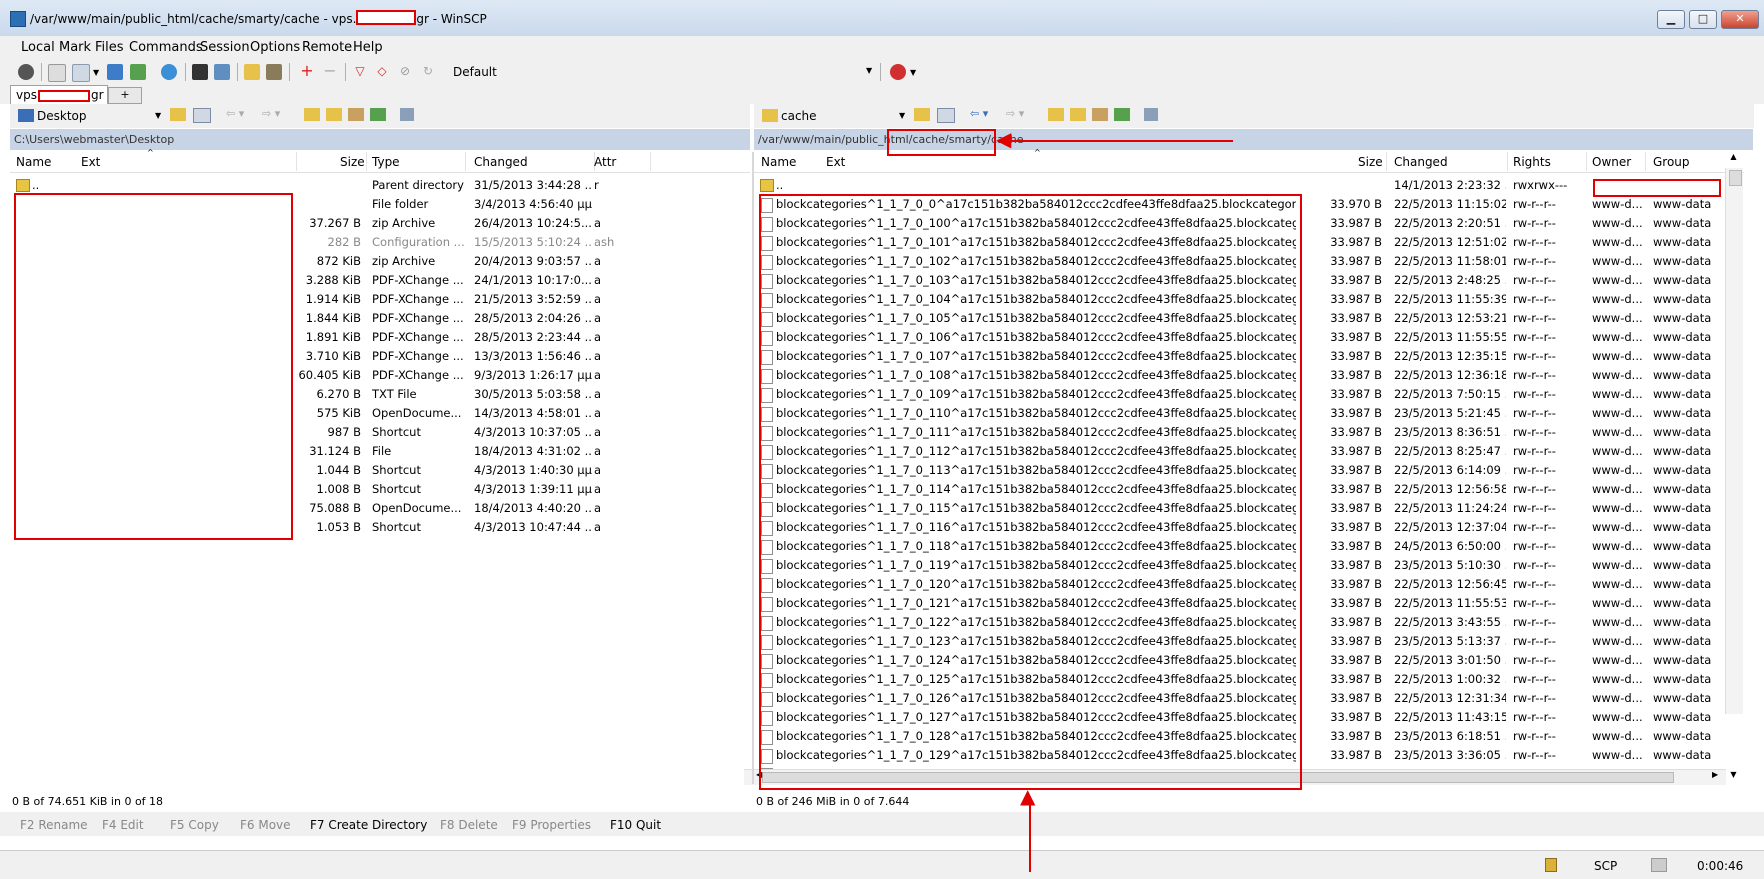 This screenshot has width=1764, height=879. Describe the element at coordinates (469, 825) in the screenshot. I see `f8-delete-button: F8 Delete` at that location.